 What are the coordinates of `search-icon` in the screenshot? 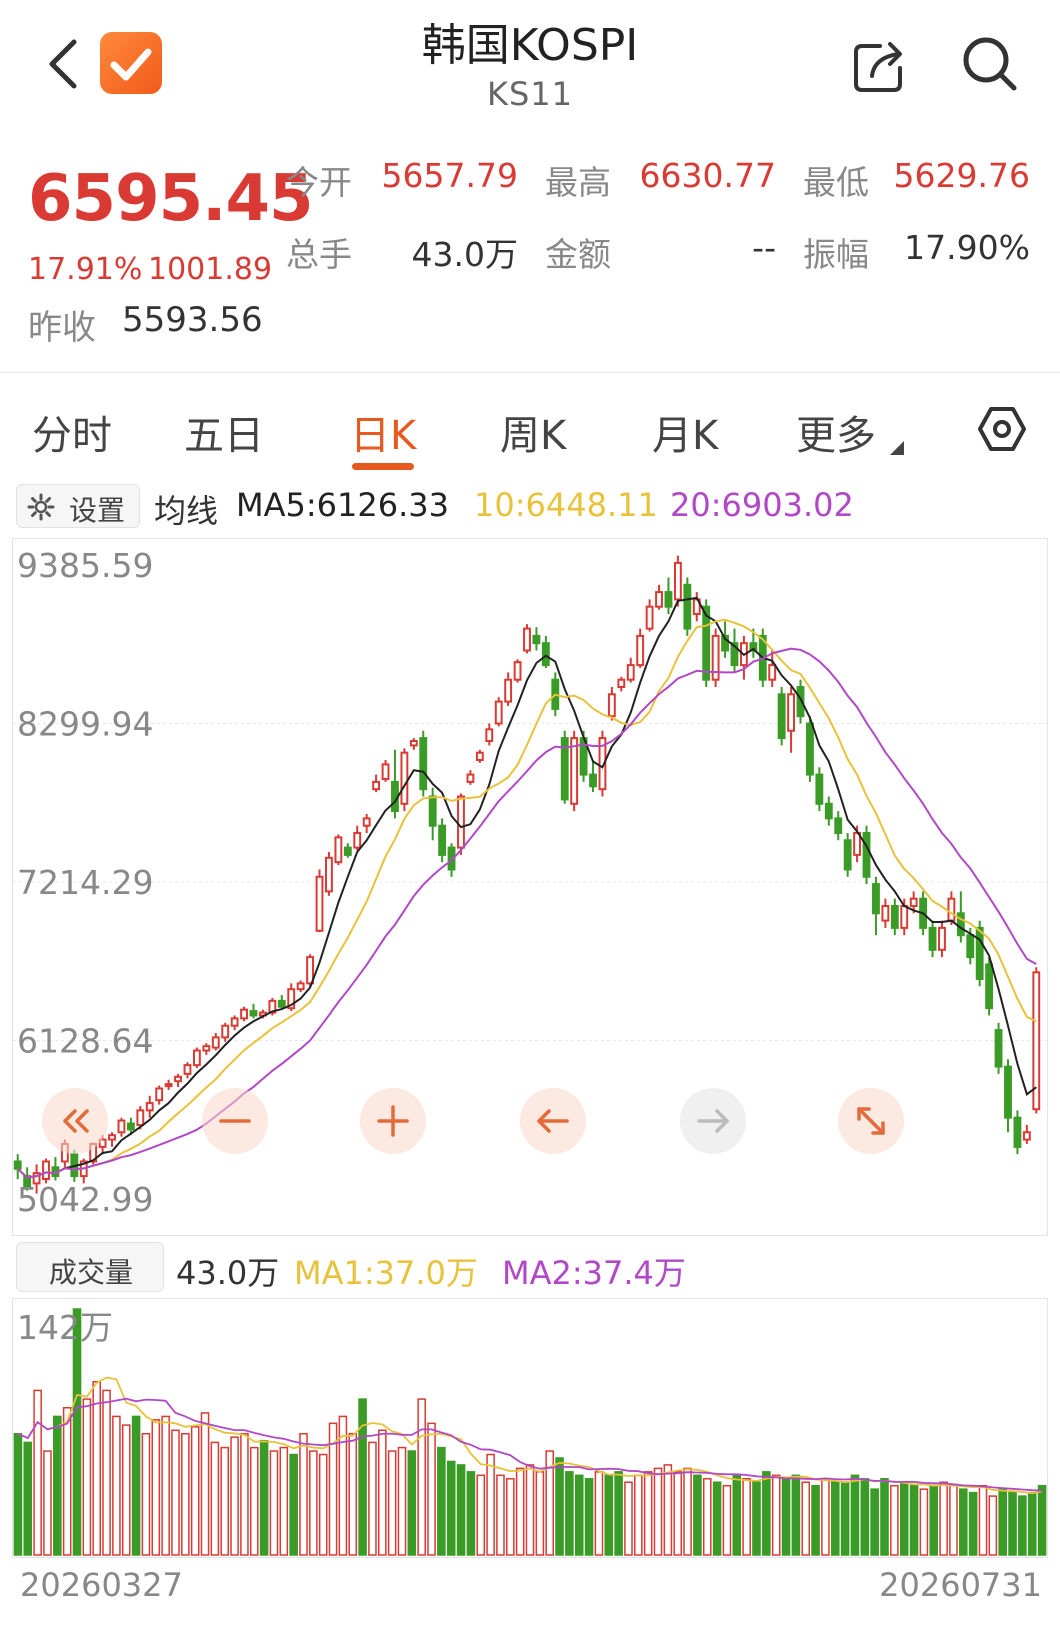 It's located at (989, 63).